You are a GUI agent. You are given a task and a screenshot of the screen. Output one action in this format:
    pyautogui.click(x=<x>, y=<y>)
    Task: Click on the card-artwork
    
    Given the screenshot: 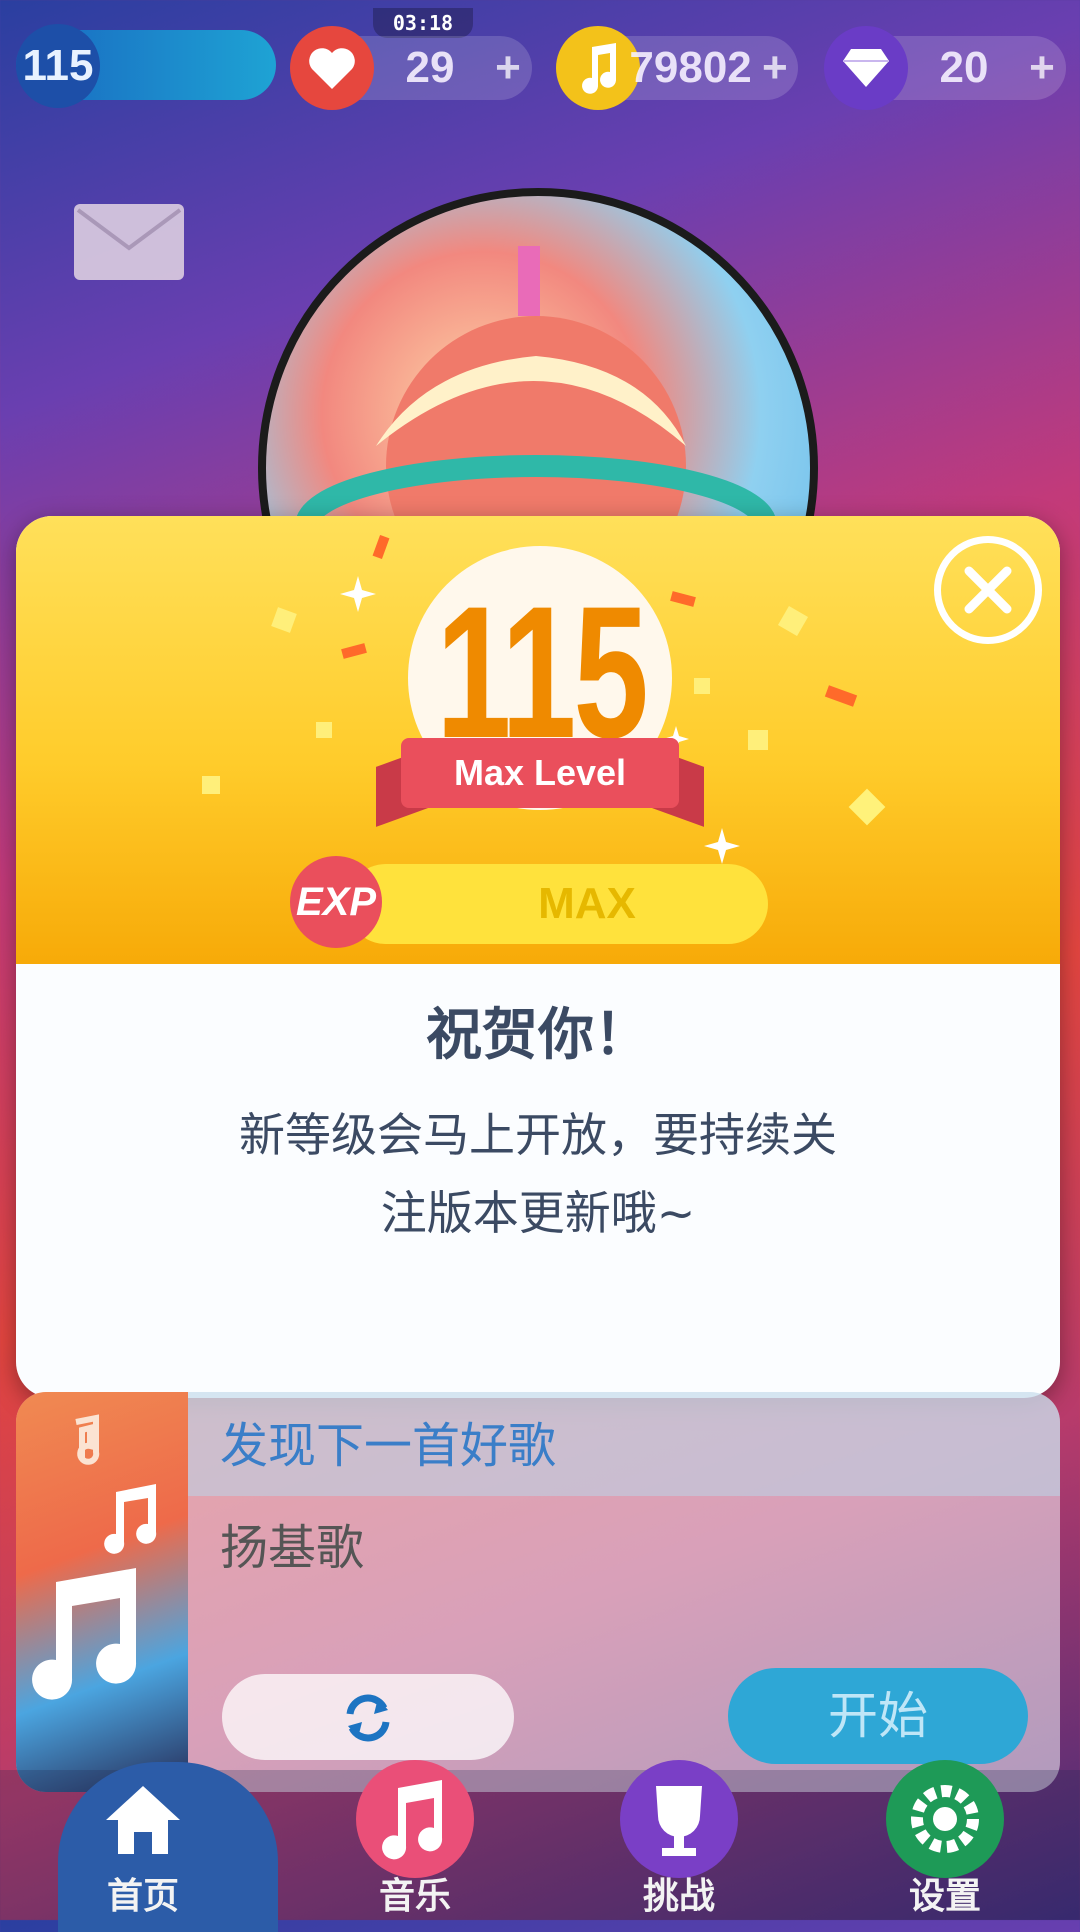 What is the action you would take?
    pyautogui.click(x=102, y=1592)
    